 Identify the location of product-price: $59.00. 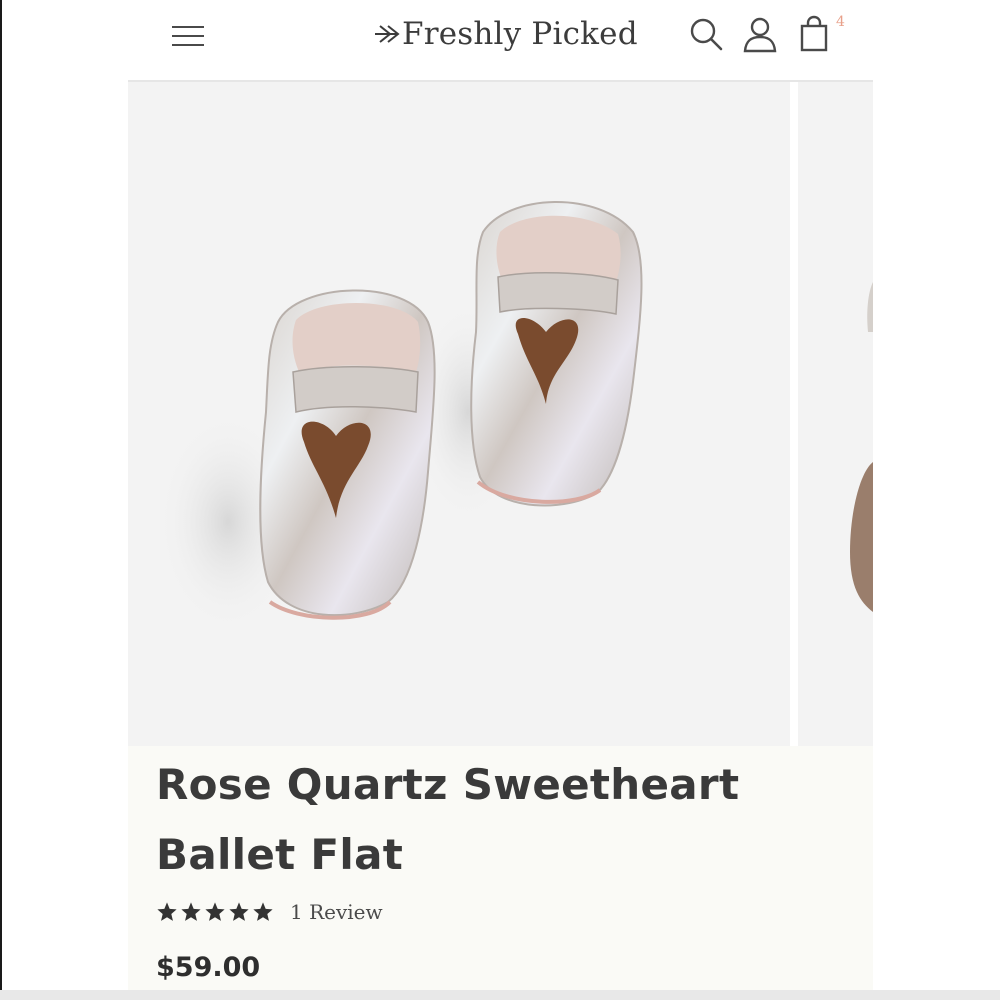
(208, 967).